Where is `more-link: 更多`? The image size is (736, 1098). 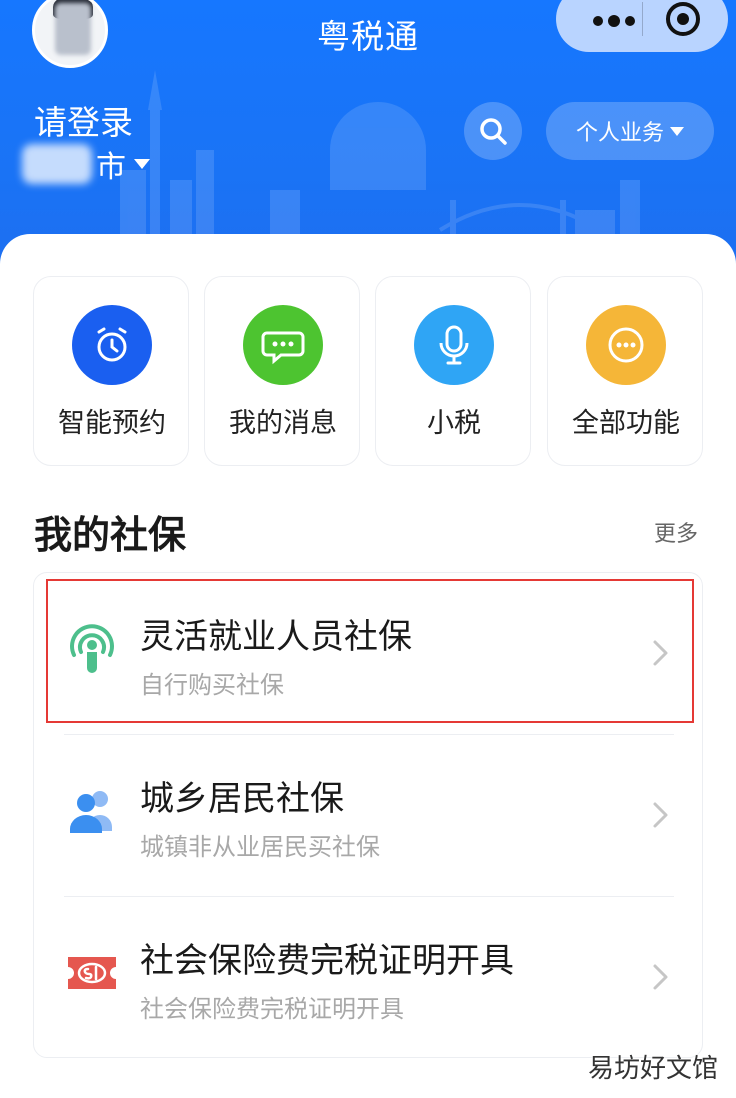
more-link: 更多 is located at coordinates (676, 532).